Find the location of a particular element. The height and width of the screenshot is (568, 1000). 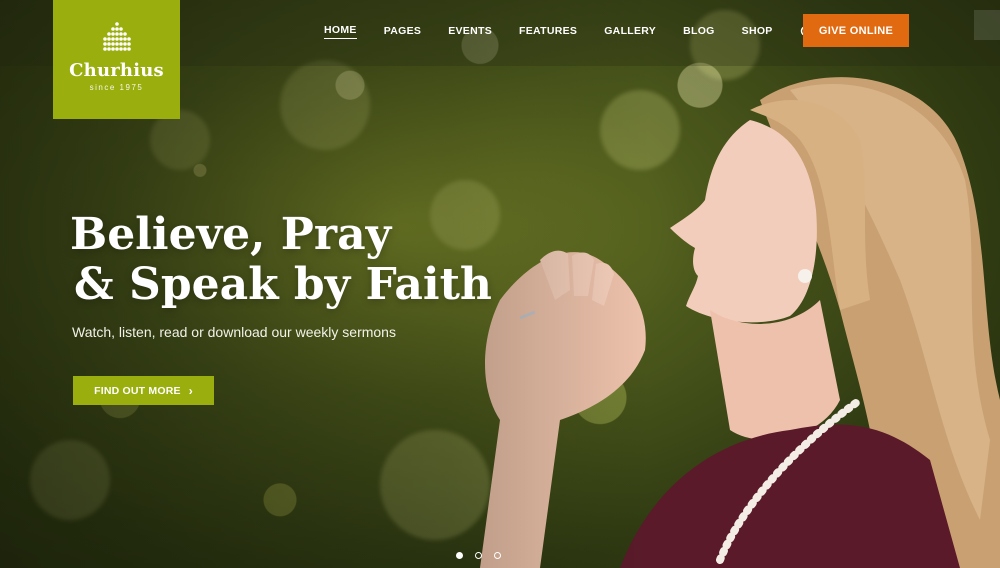

nav-item-events: EVENTS is located at coordinates (470, 32).